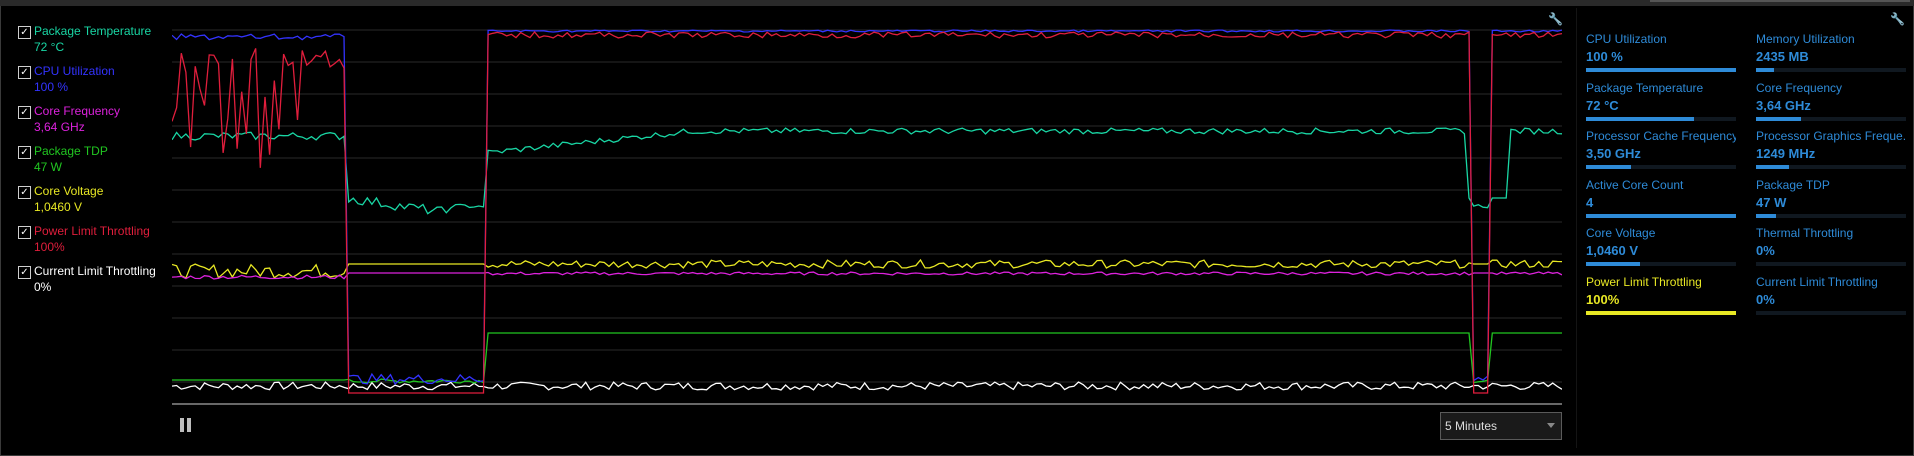  I want to click on checkbox-package-tdp: ✓, so click(24, 152).